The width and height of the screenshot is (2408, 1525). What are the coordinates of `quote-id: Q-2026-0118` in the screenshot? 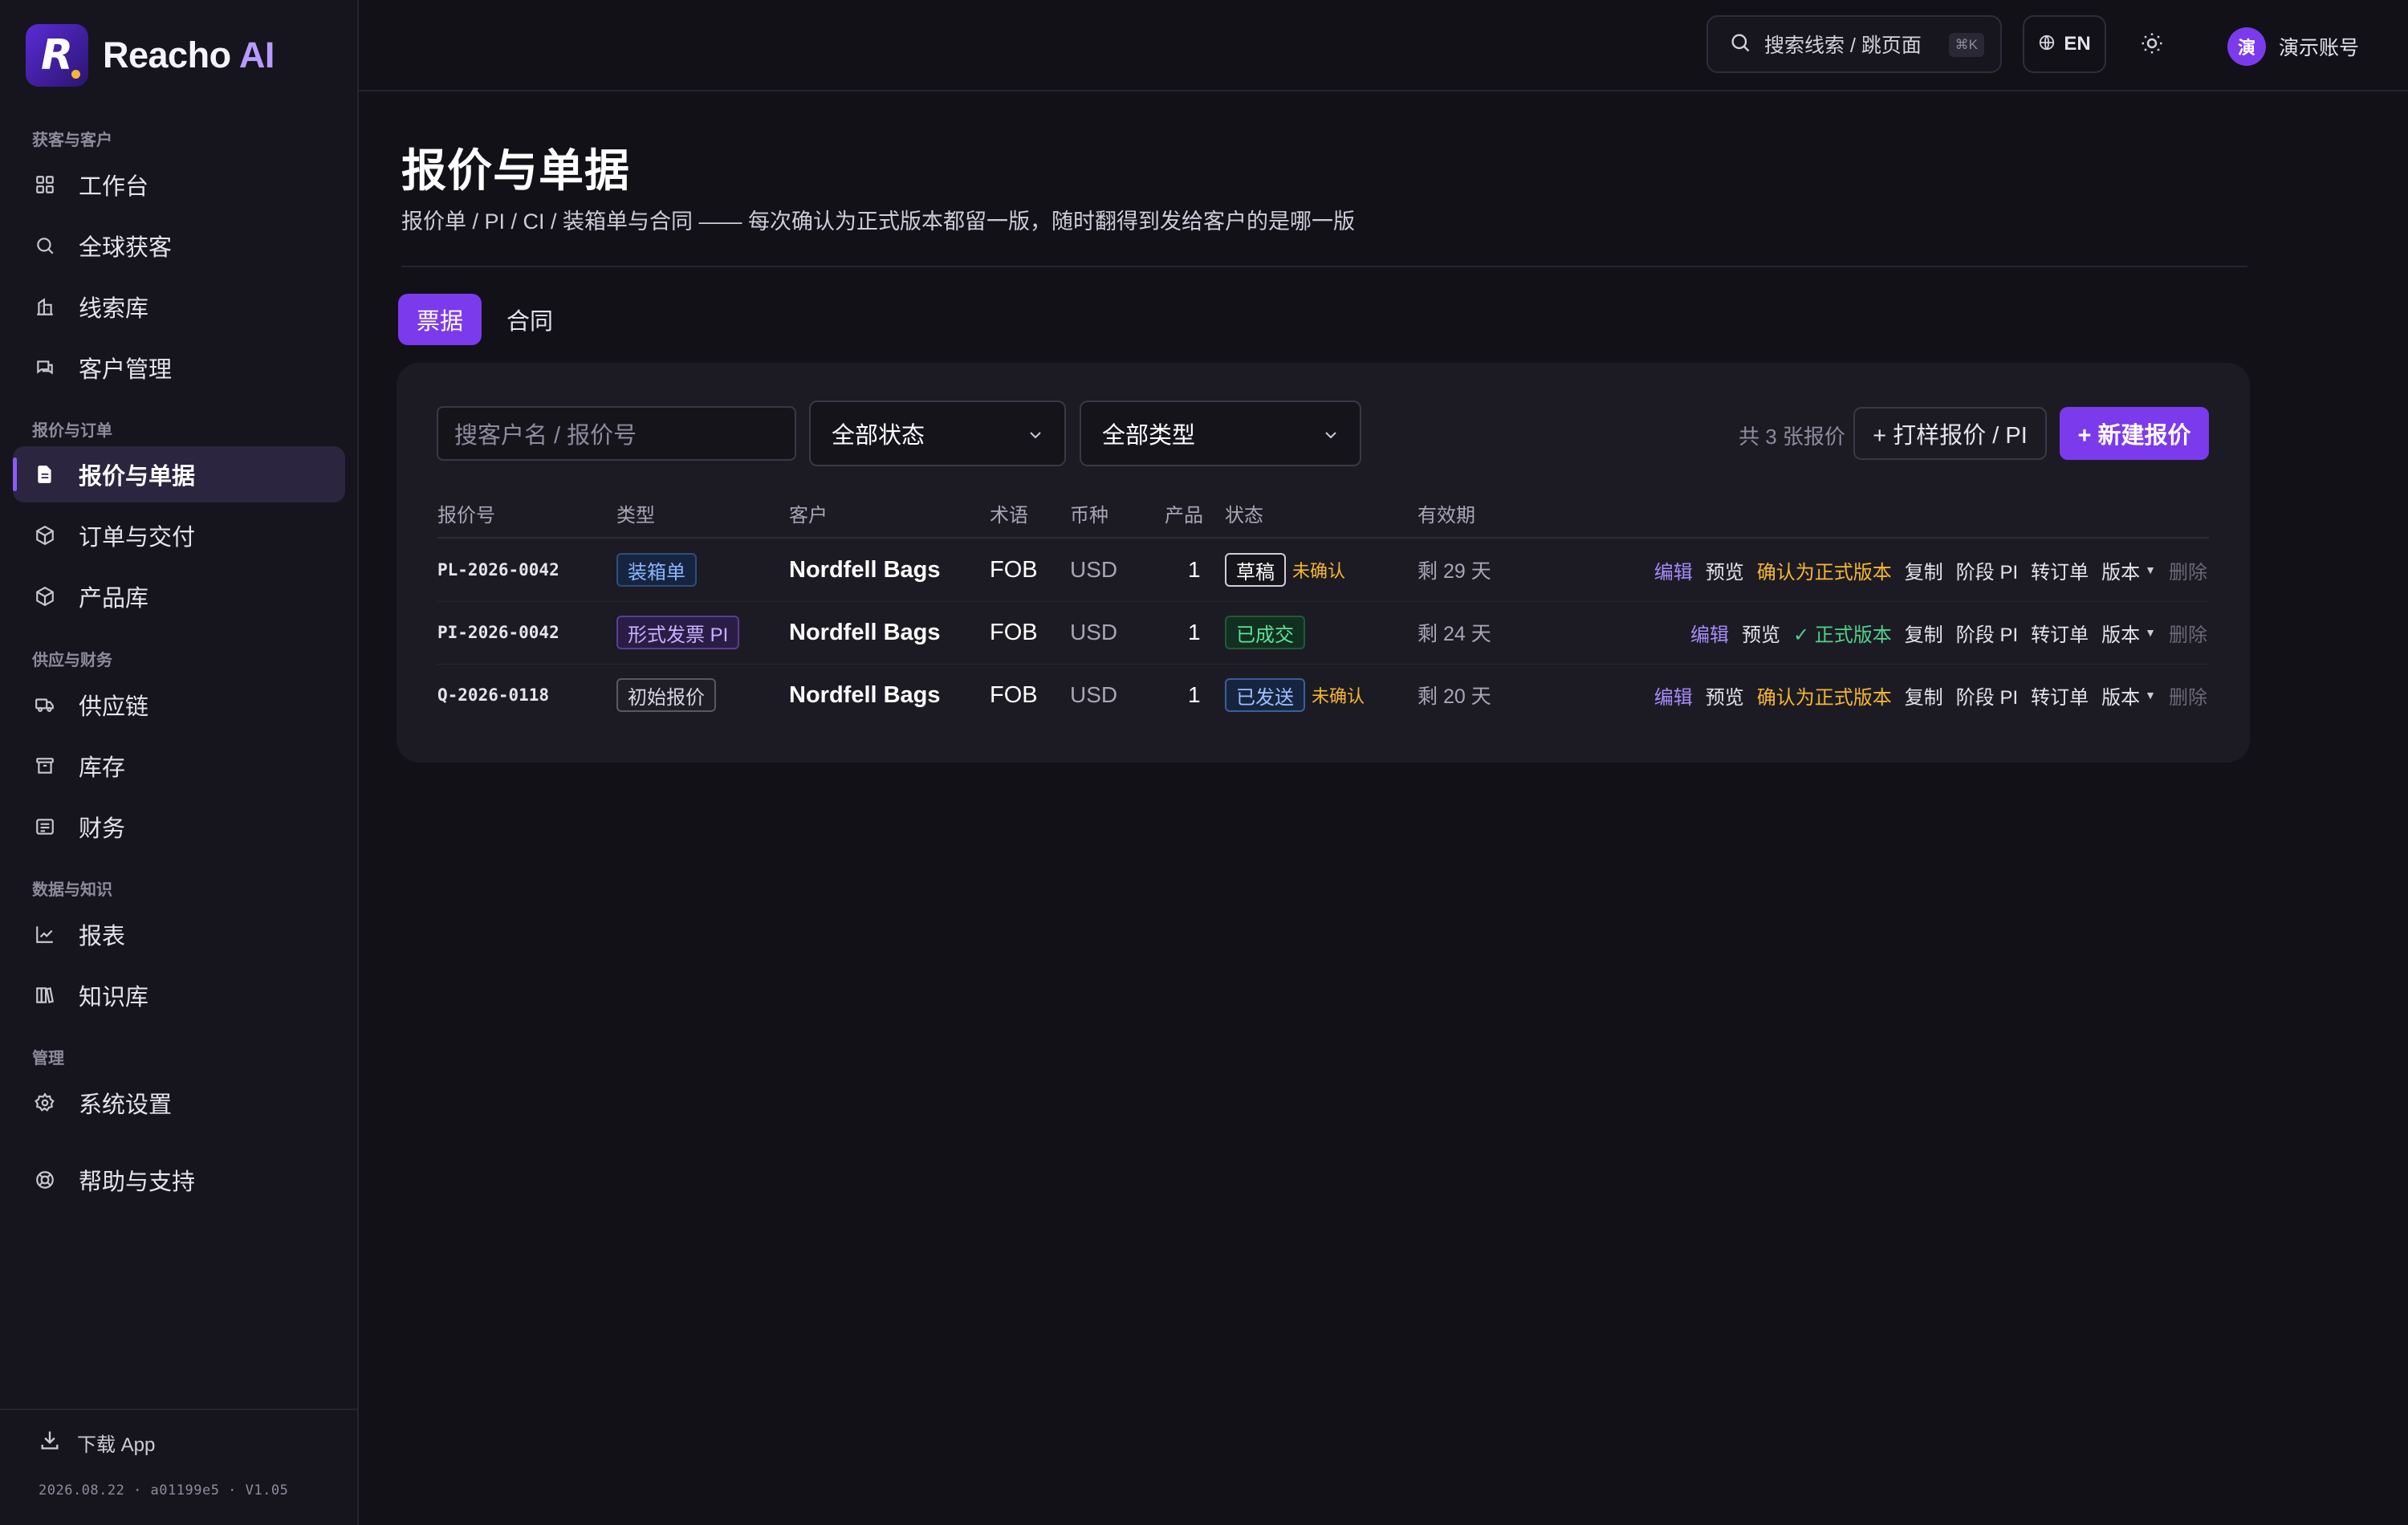 It's located at (493, 695).